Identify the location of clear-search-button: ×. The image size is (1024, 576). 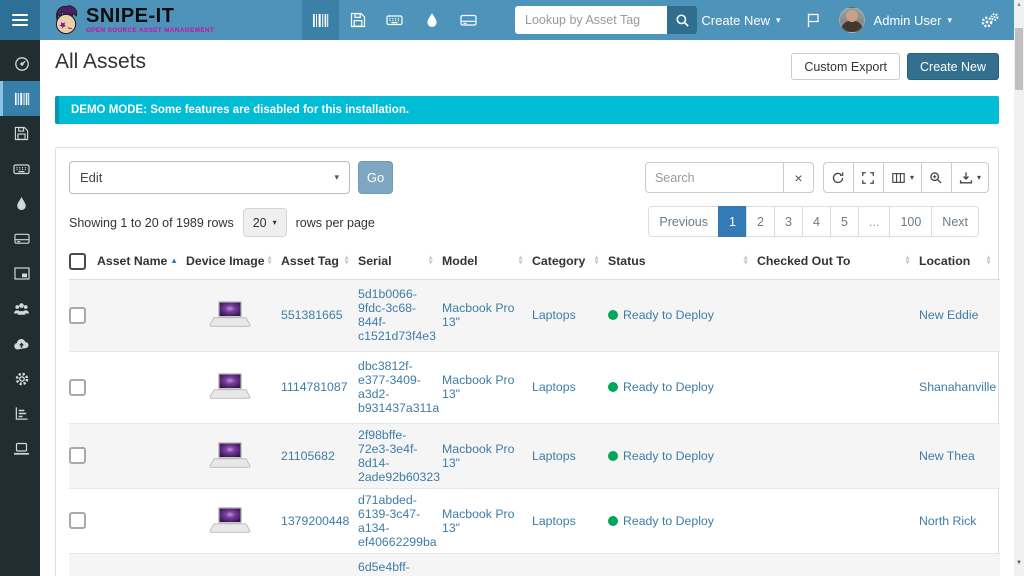
(798, 177).